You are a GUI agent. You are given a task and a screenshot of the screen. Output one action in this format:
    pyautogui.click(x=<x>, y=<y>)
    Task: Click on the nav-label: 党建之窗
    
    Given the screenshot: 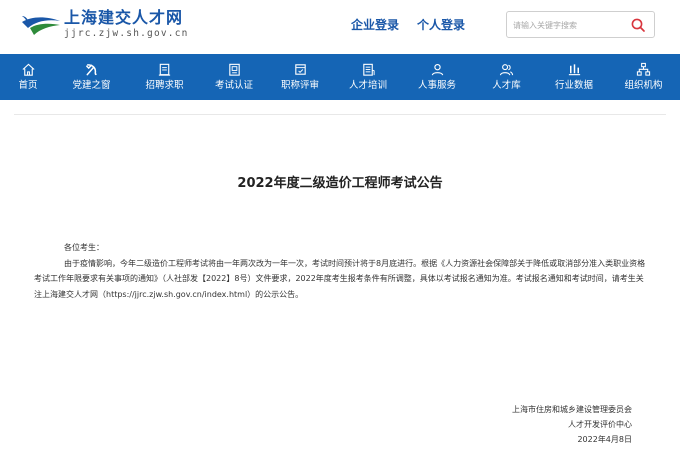 What is the action you would take?
    pyautogui.click(x=91, y=85)
    